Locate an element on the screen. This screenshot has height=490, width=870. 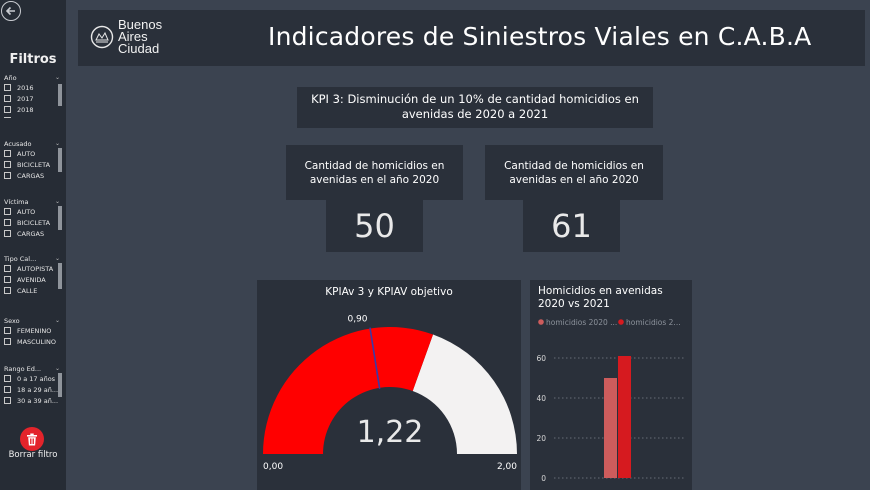
filter-option: 2018 is located at coordinates (33, 109).